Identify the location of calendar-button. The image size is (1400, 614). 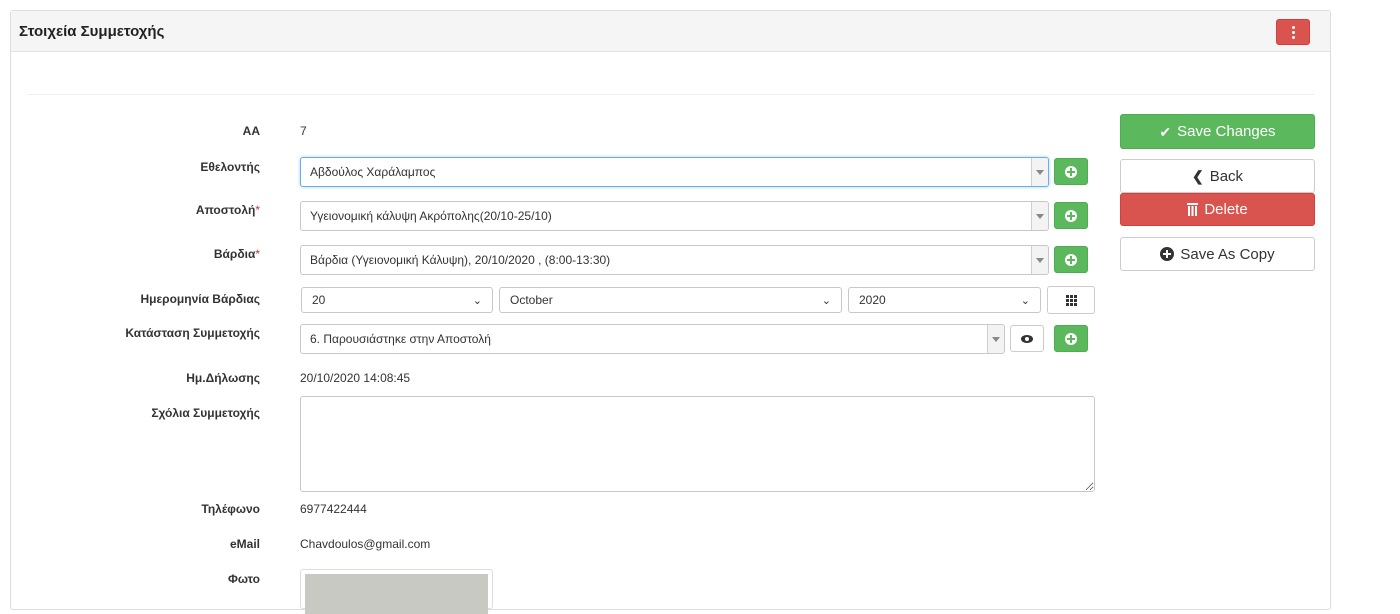
(1071, 300).